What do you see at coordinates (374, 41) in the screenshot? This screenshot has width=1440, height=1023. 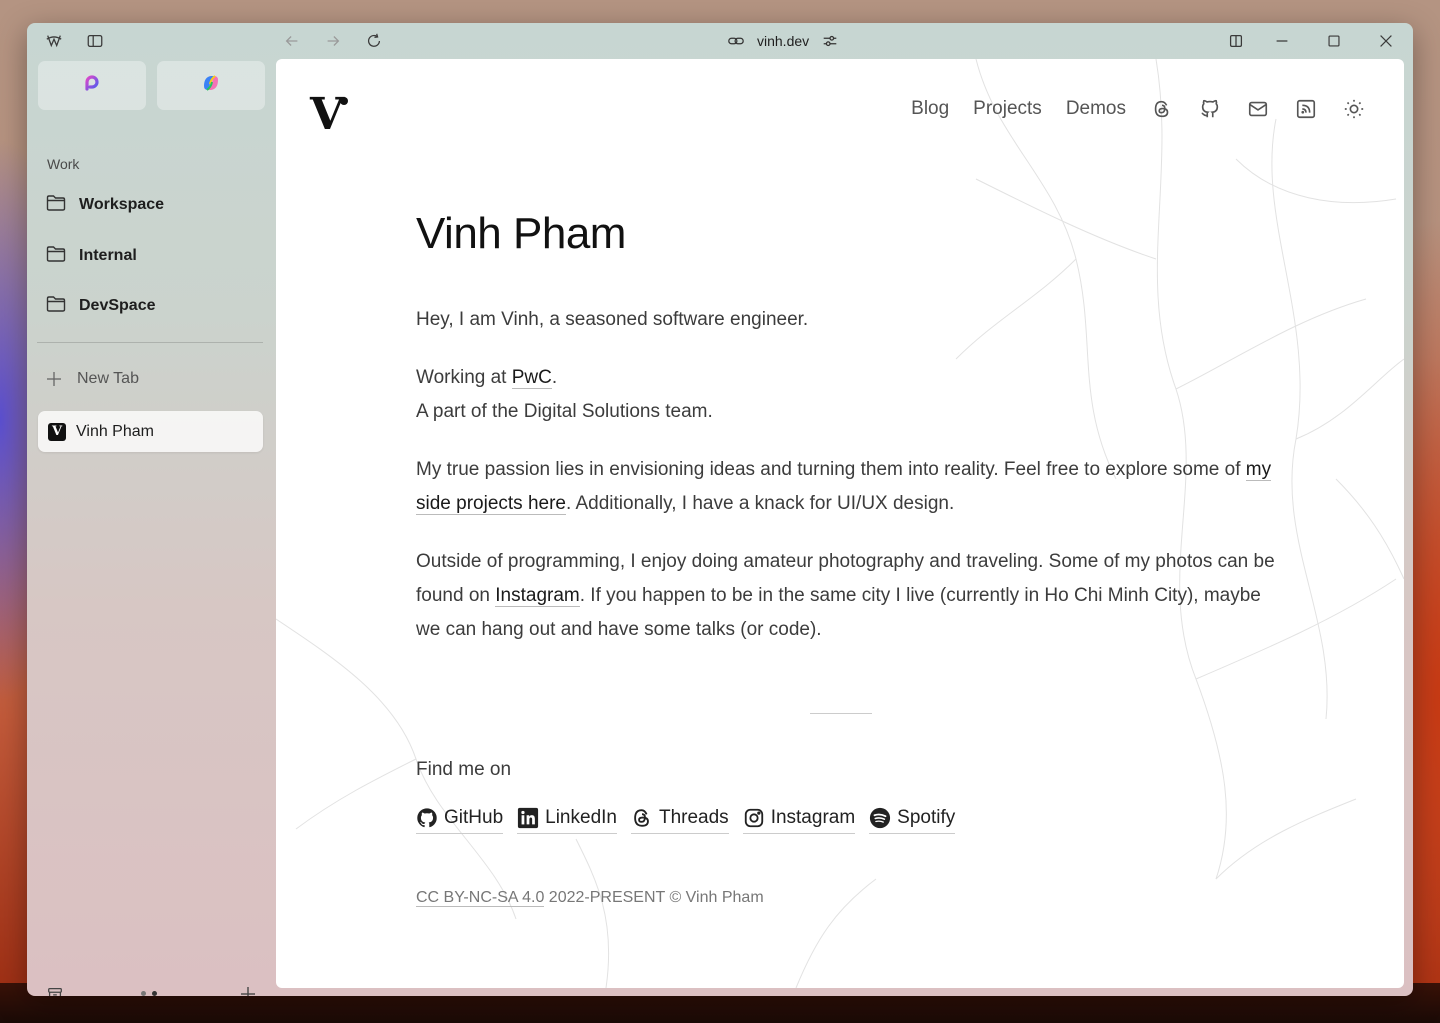 I see `reload-icon` at bounding box center [374, 41].